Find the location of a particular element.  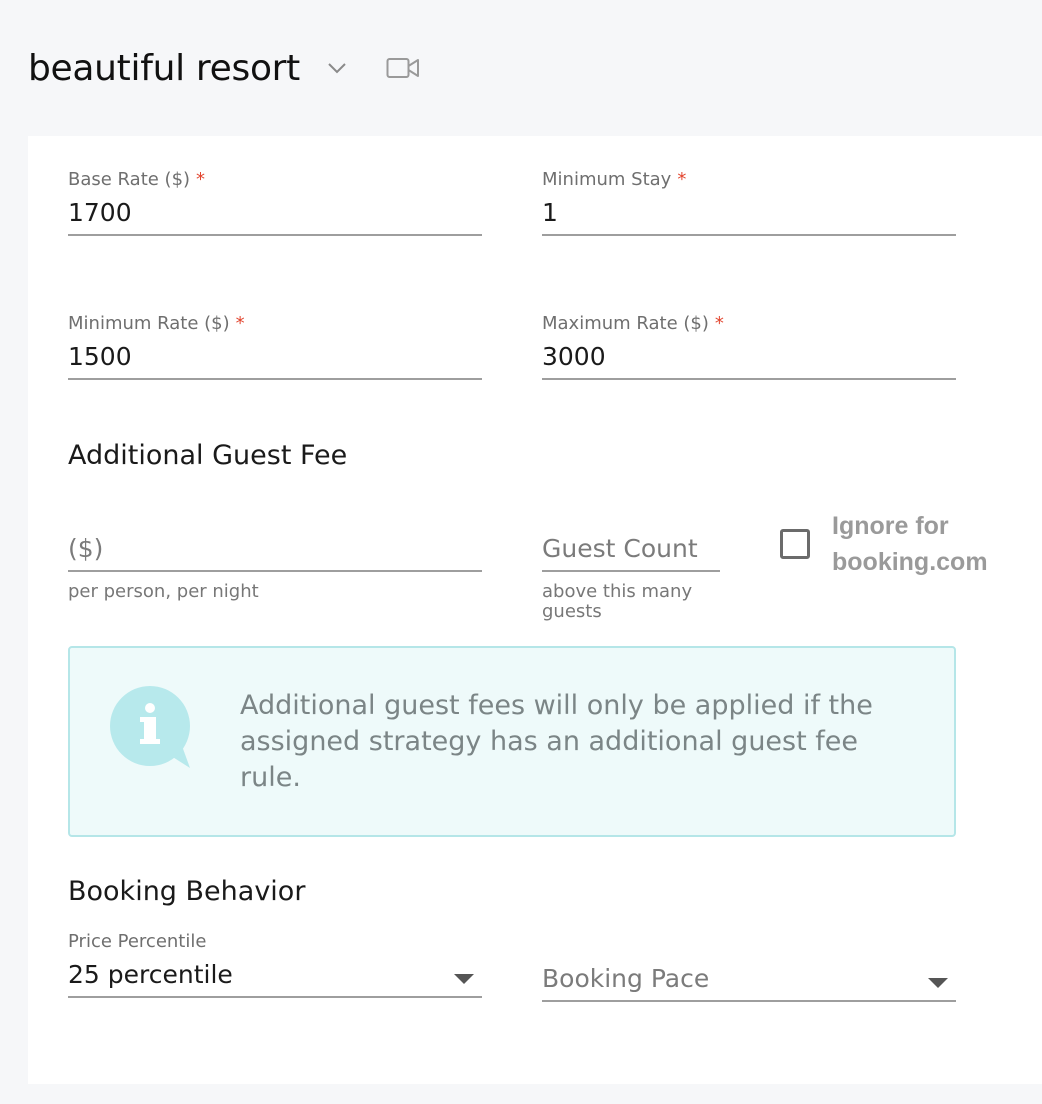

maximum-rate-field: Maximum Rate ($) * 3000 is located at coordinates (749, 346).